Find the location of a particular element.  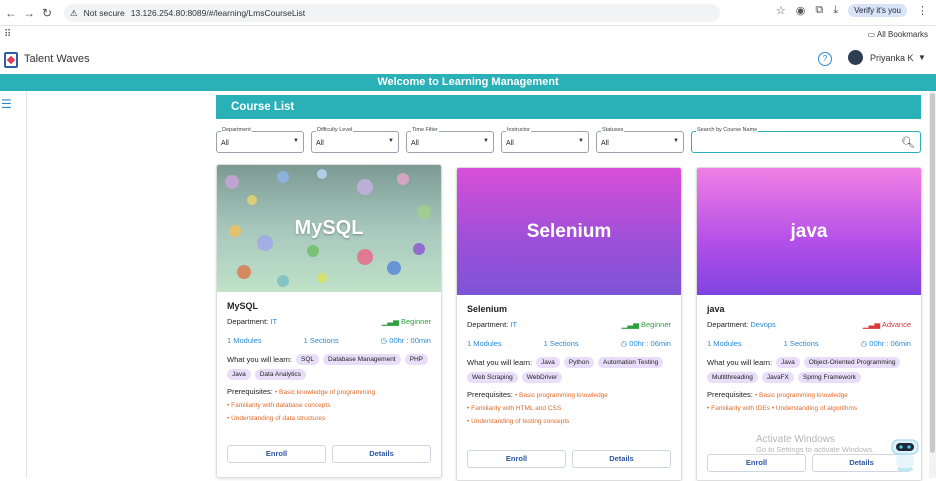

level-badge: ▁▃▅ Beginner is located at coordinates (406, 321).